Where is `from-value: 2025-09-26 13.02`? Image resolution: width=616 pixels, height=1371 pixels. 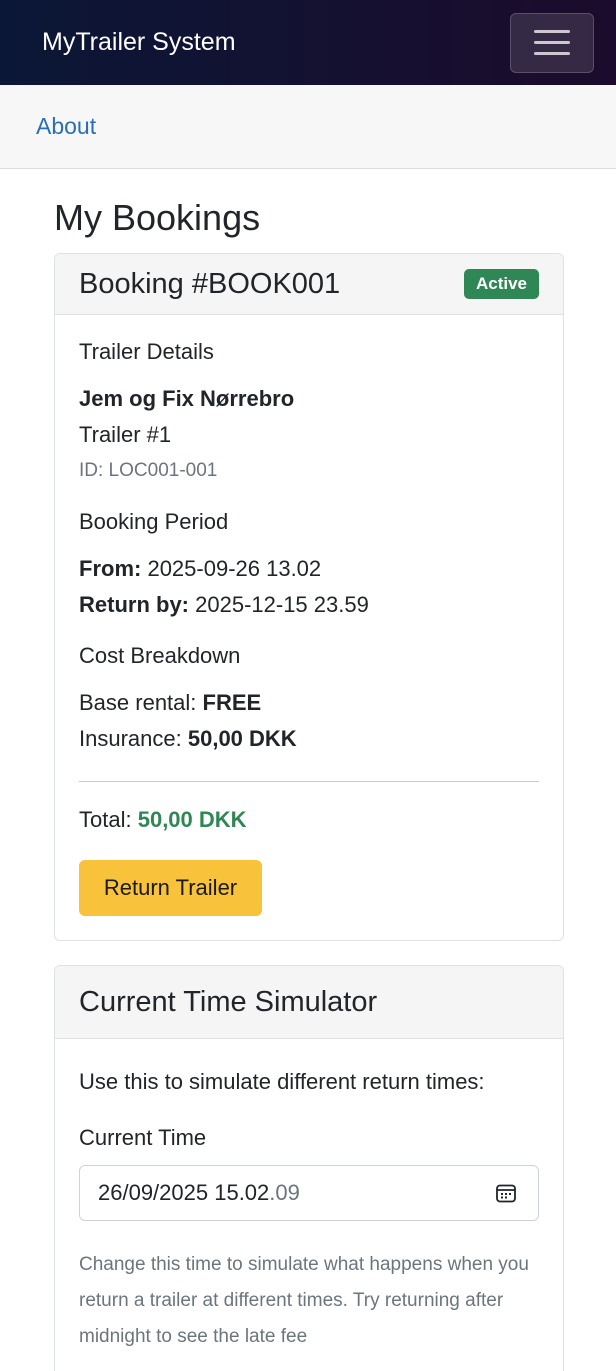 from-value: 2025-09-26 13.02 is located at coordinates (234, 568).